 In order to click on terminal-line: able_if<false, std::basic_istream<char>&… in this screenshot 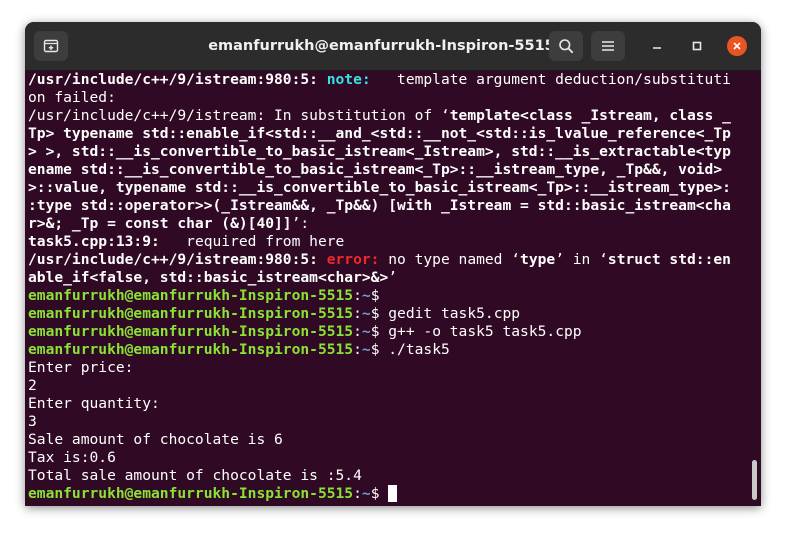, I will do `click(387, 278)`.